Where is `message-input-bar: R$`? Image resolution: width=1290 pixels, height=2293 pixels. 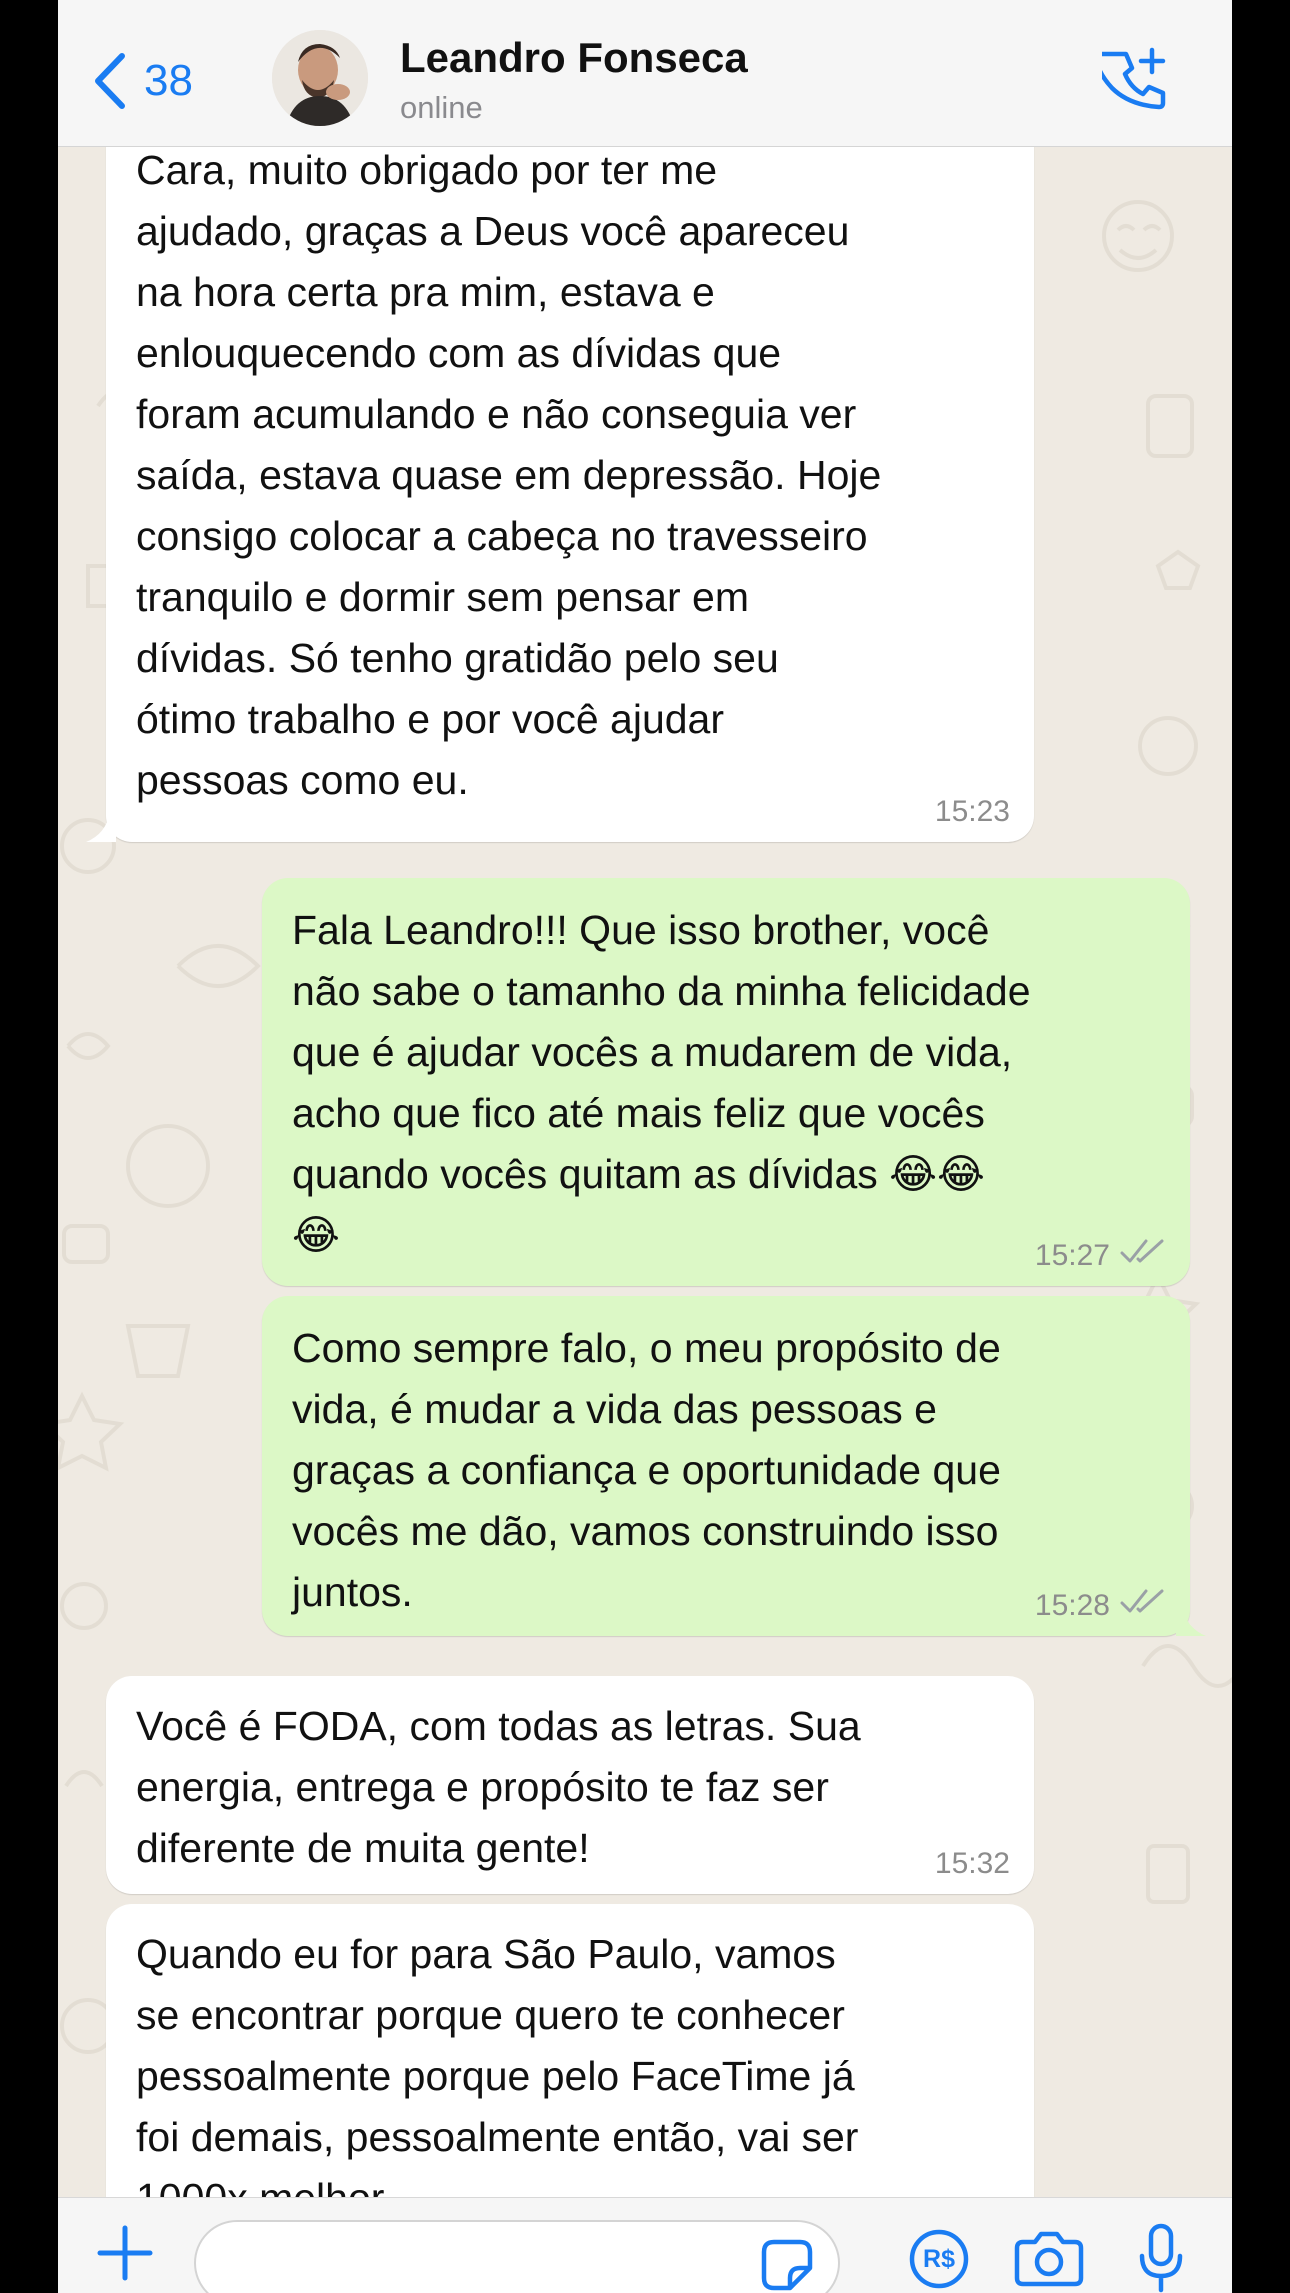 message-input-bar: R$ is located at coordinates (645, 2245).